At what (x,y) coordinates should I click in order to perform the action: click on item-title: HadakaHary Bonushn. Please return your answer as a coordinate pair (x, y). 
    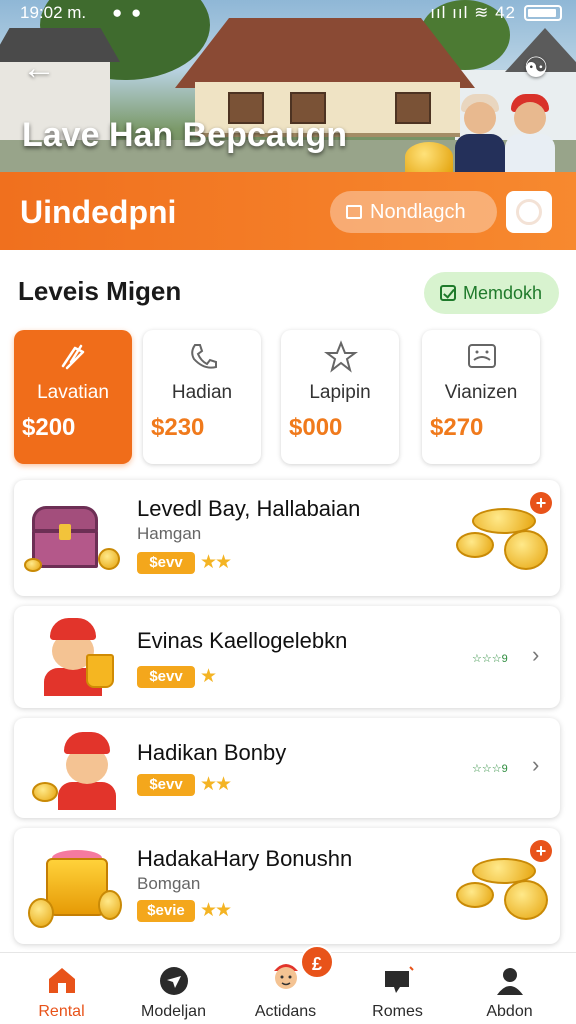
    Looking at the image, I should click on (245, 858).